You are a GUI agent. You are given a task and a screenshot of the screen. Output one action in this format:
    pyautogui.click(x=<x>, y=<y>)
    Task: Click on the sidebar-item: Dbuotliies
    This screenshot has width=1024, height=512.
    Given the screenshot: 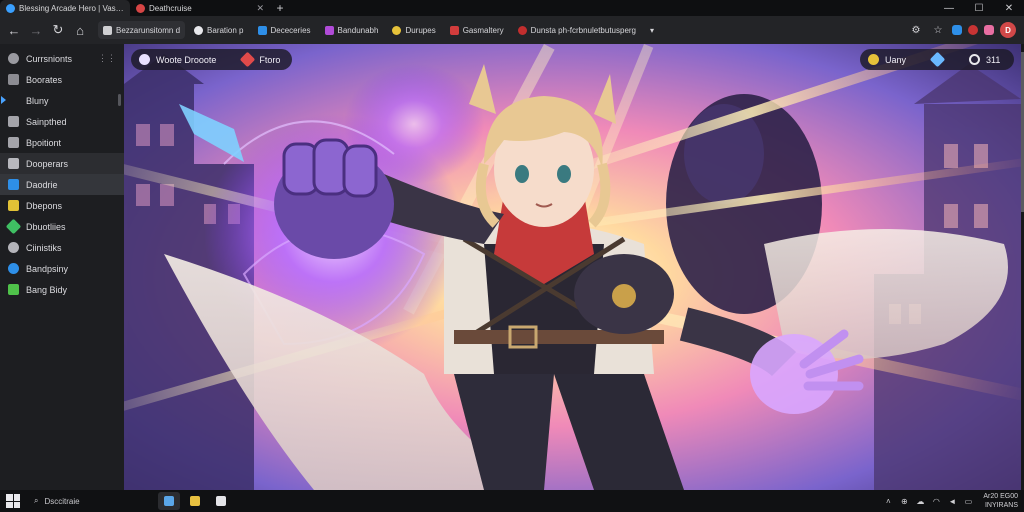 What is the action you would take?
    pyautogui.click(x=62, y=226)
    